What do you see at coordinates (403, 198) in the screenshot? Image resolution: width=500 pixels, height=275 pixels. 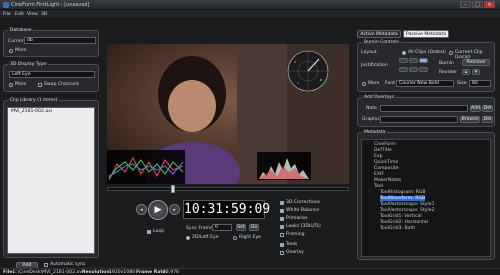 I see `tree-item-tool-waveform: ToolWaveform: RGB` at bounding box center [403, 198].